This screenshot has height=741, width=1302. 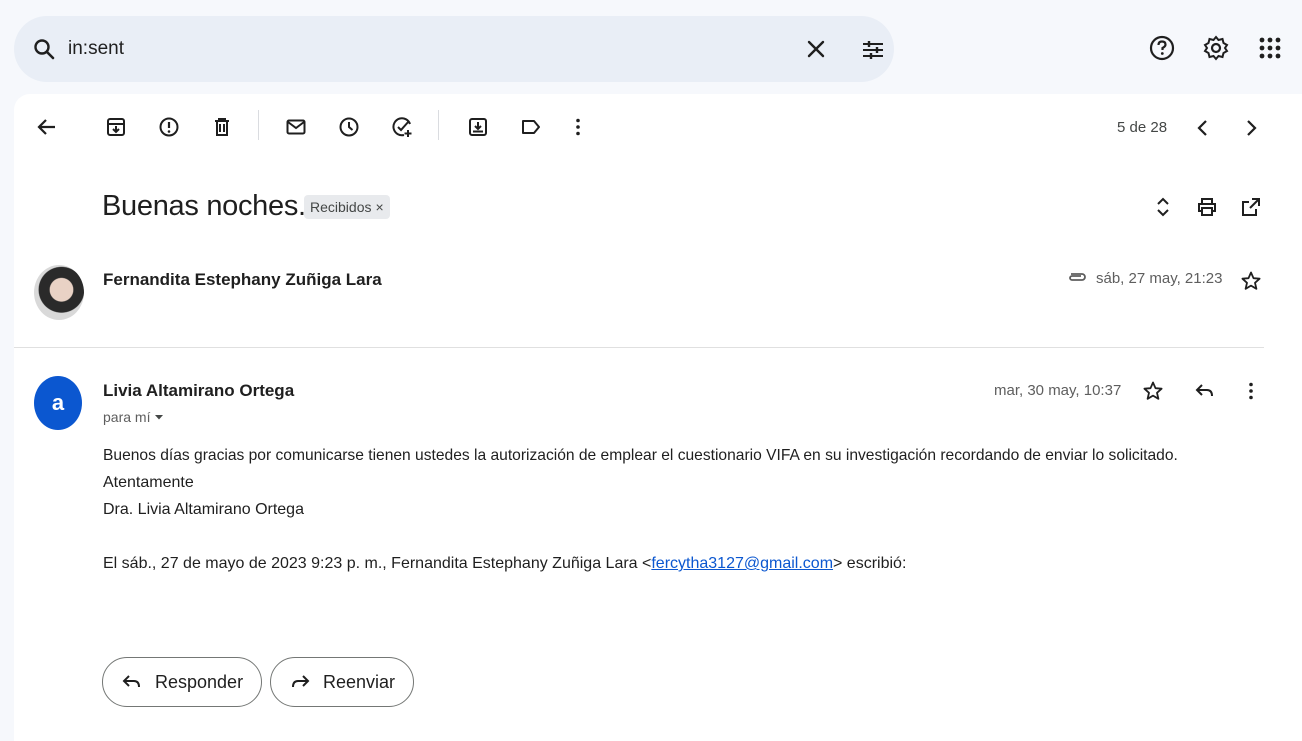 I want to click on archive-icon, so click(x=116, y=127).